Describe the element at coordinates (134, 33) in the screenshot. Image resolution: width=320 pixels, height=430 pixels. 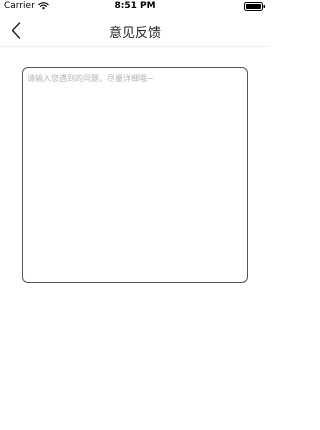
I see `page-title: 意见反馈` at that location.